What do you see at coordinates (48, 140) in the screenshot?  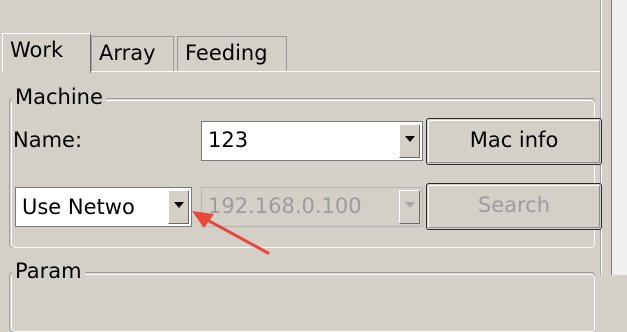 I see `name-label: Name:` at bounding box center [48, 140].